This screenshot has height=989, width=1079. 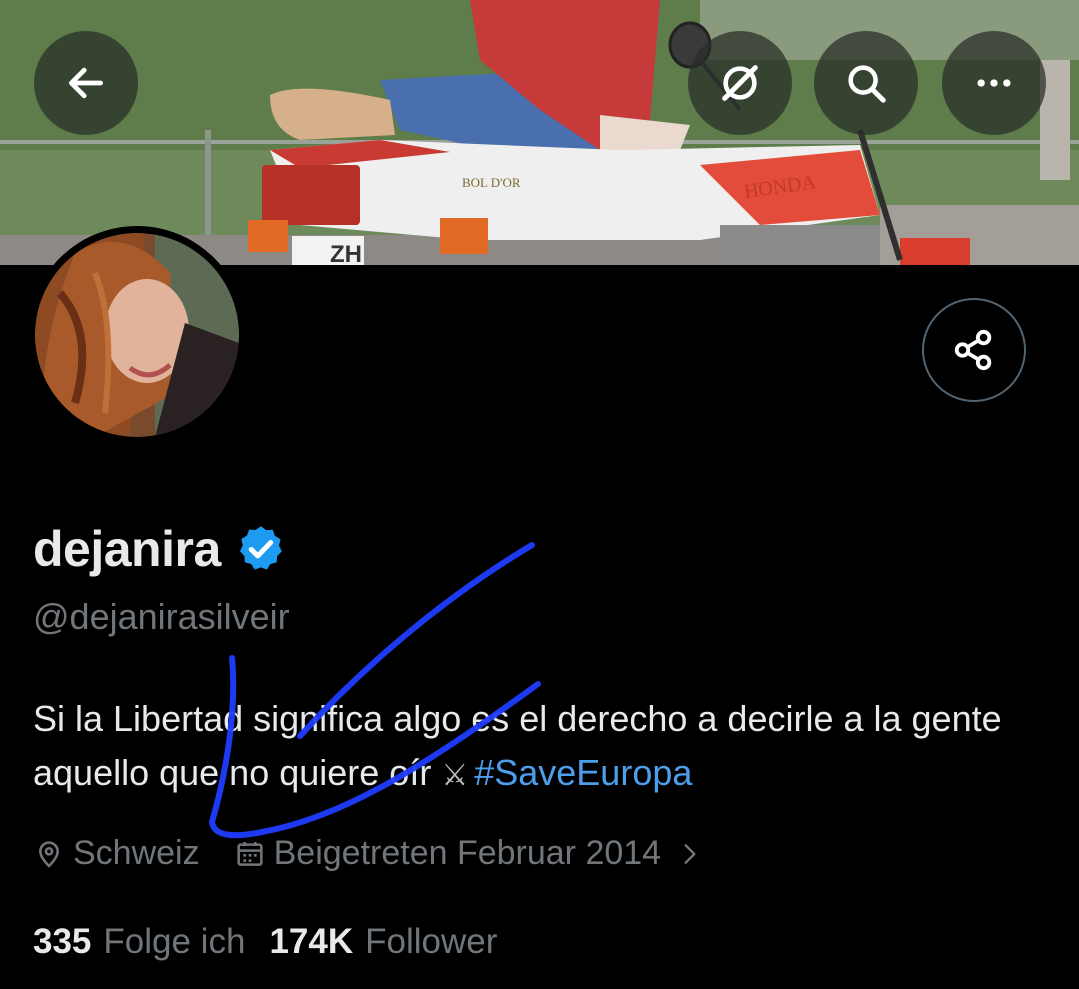 I want to click on share-button, so click(x=974, y=350).